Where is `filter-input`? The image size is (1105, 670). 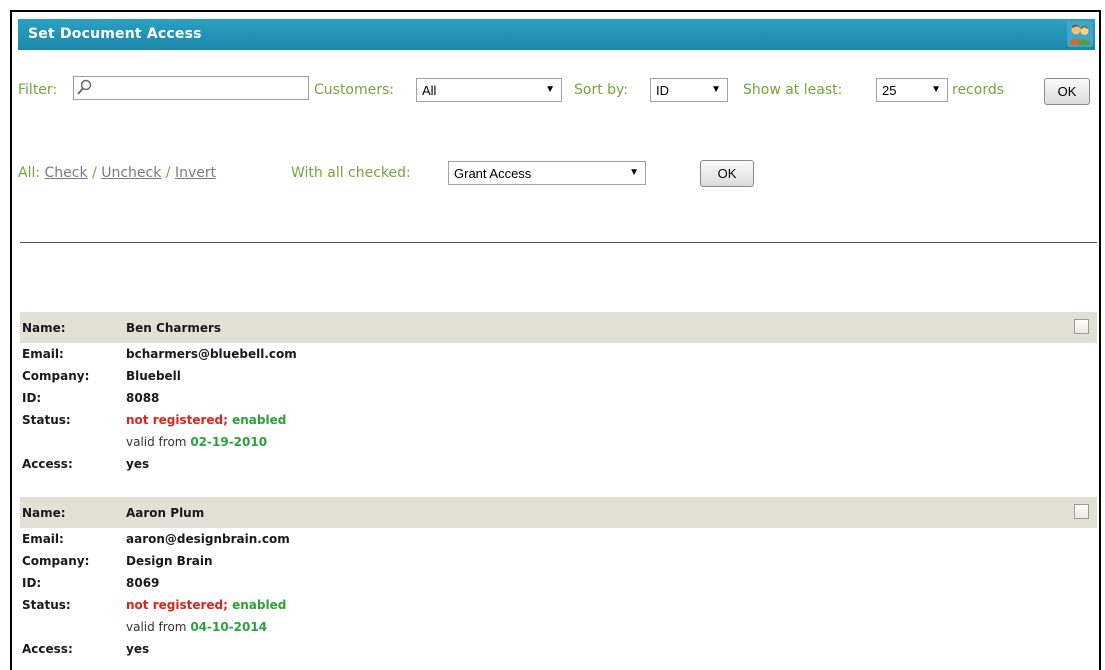
filter-input is located at coordinates (191, 88).